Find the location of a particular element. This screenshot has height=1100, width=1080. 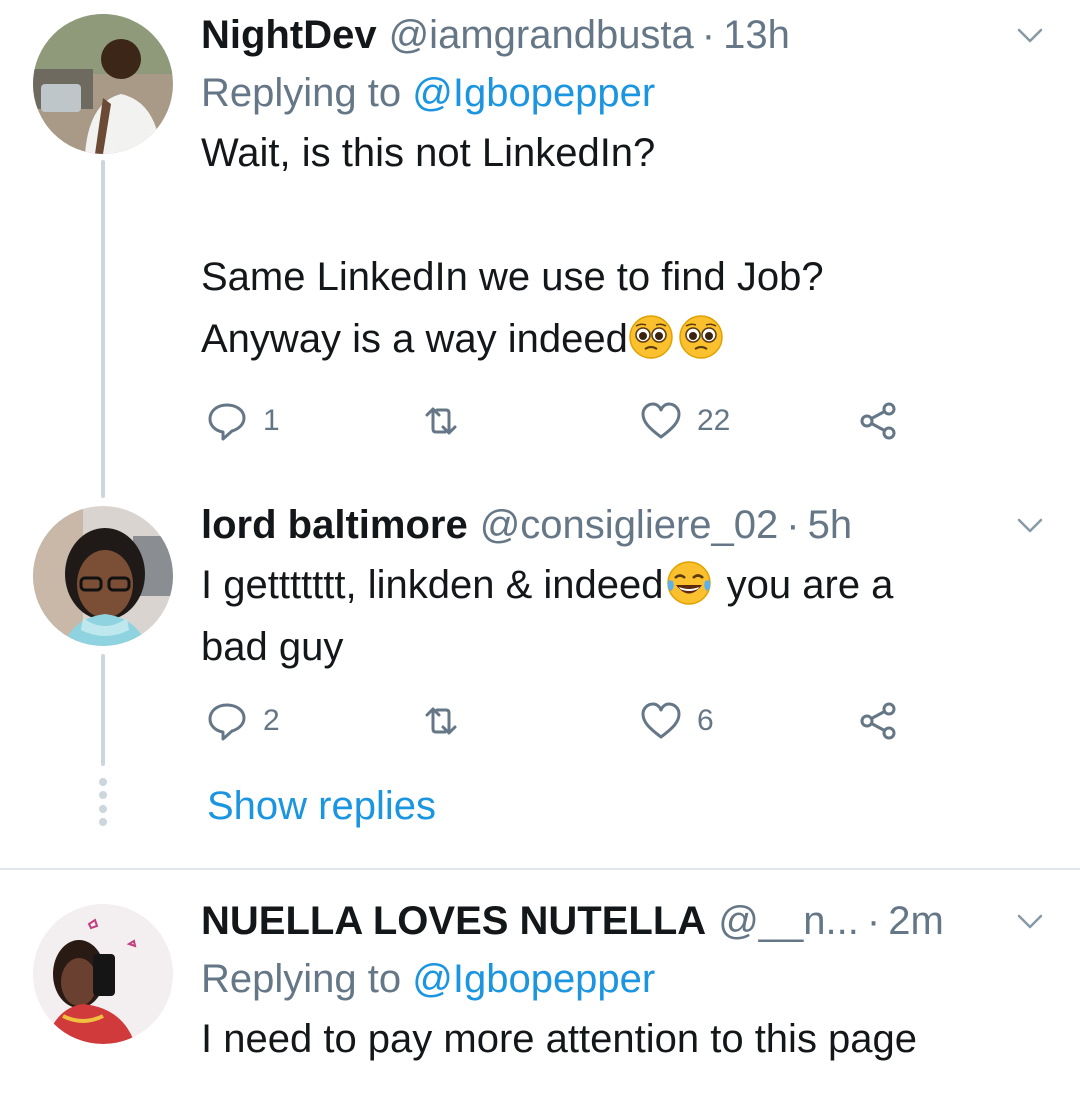

tweet-header: NightDev @iamgrandbusta · 13h is located at coordinates (620, 35).